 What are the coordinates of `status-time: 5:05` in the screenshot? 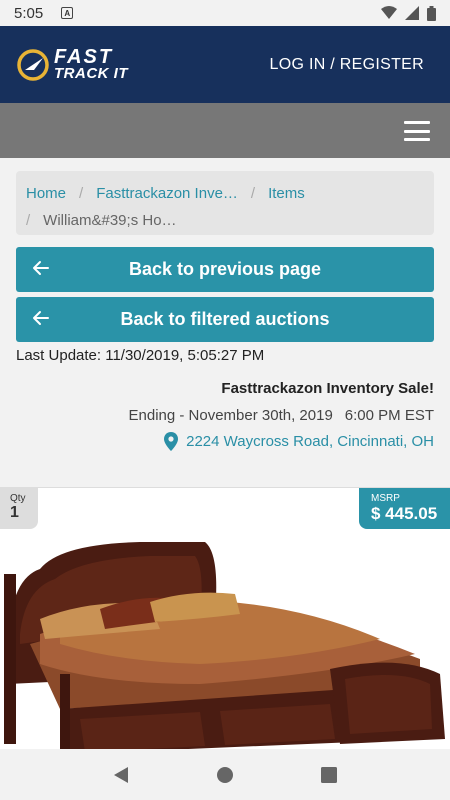 It's located at (29, 13).